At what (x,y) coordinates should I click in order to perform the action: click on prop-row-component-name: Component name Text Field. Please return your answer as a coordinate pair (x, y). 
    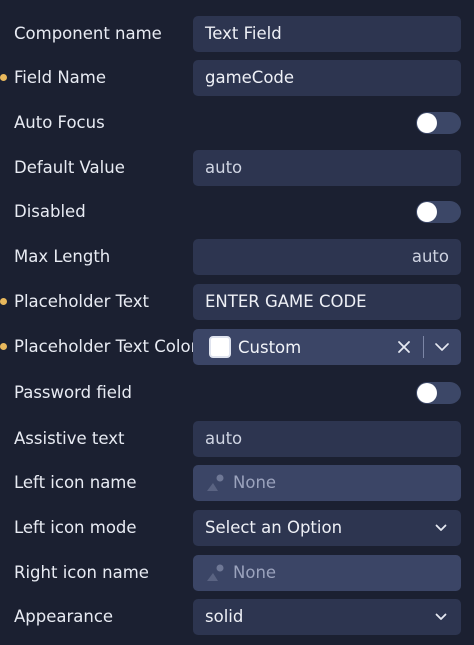
    Looking at the image, I should click on (237, 34).